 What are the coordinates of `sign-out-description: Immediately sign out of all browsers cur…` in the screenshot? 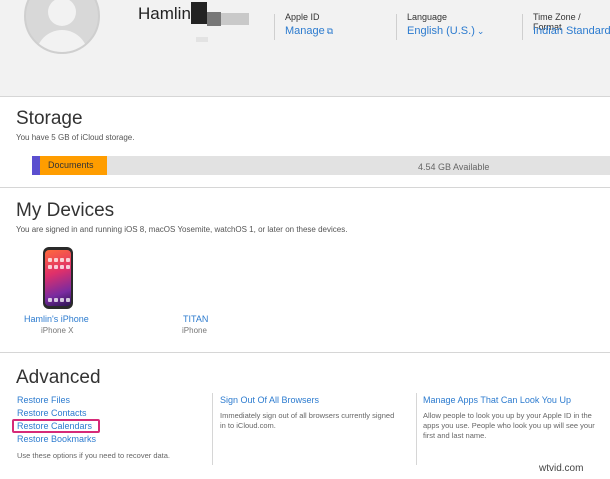 It's located at (307, 420).